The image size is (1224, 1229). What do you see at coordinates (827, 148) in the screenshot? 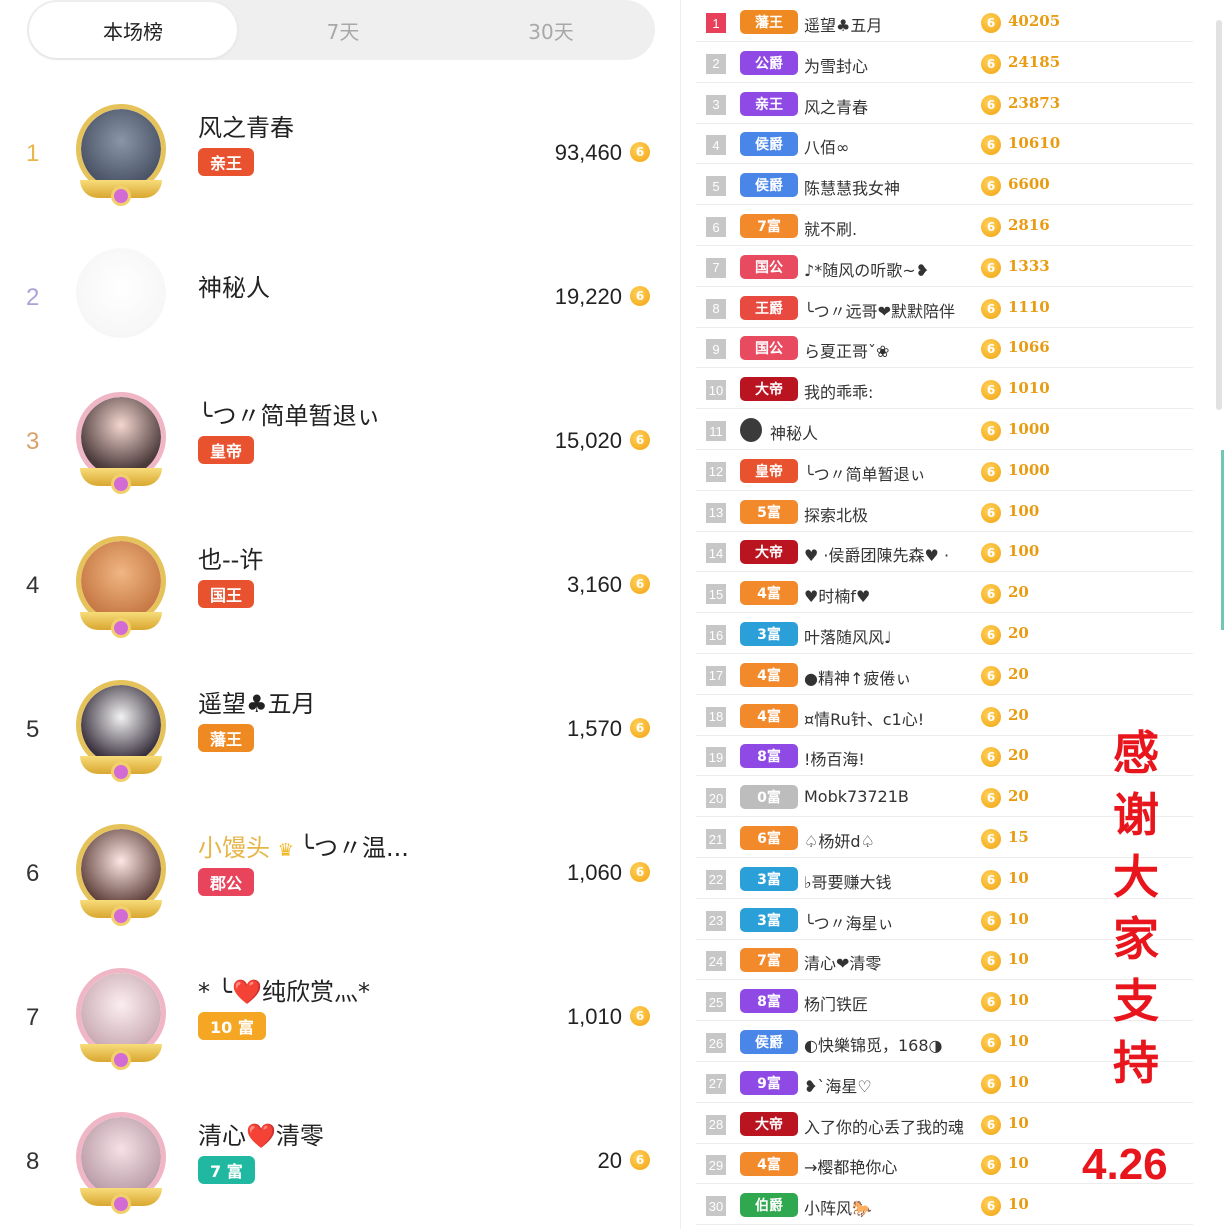
I see `user-name: 八佰∞` at bounding box center [827, 148].